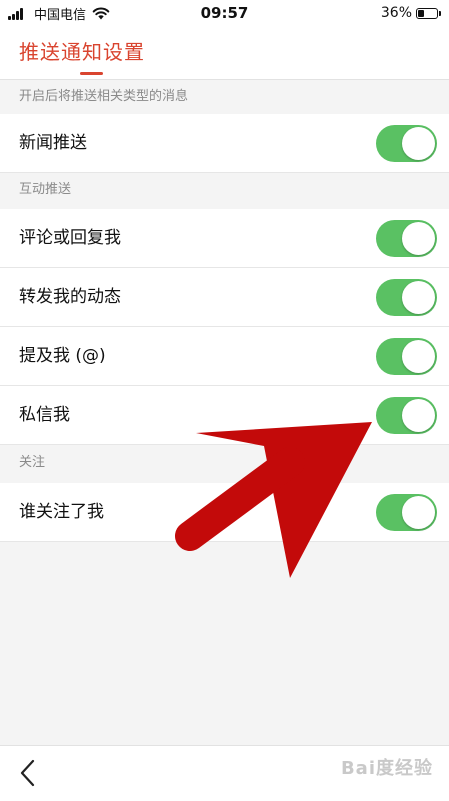 This screenshot has width=449, height=801. I want to click on battery-group: 36%, so click(411, 13).